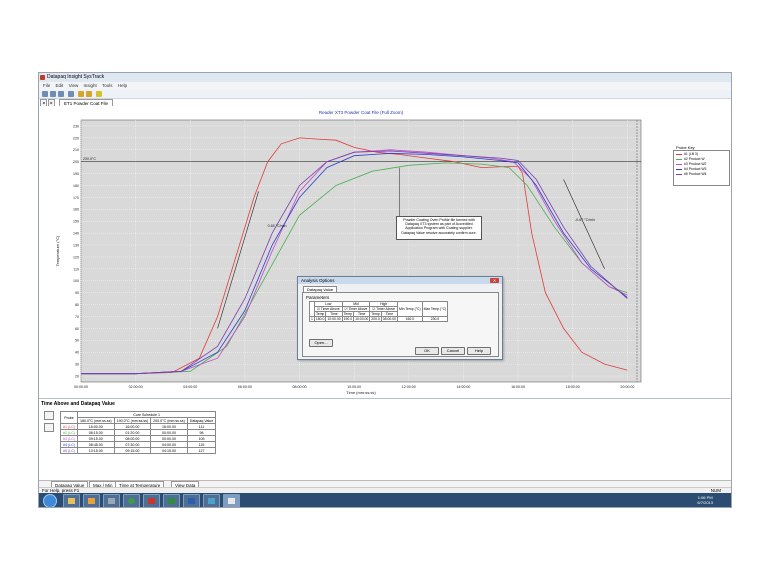 This screenshot has width=768, height=576. Describe the element at coordinates (375, 319) in the screenshot. I see `param-cell: 200.0` at that location.